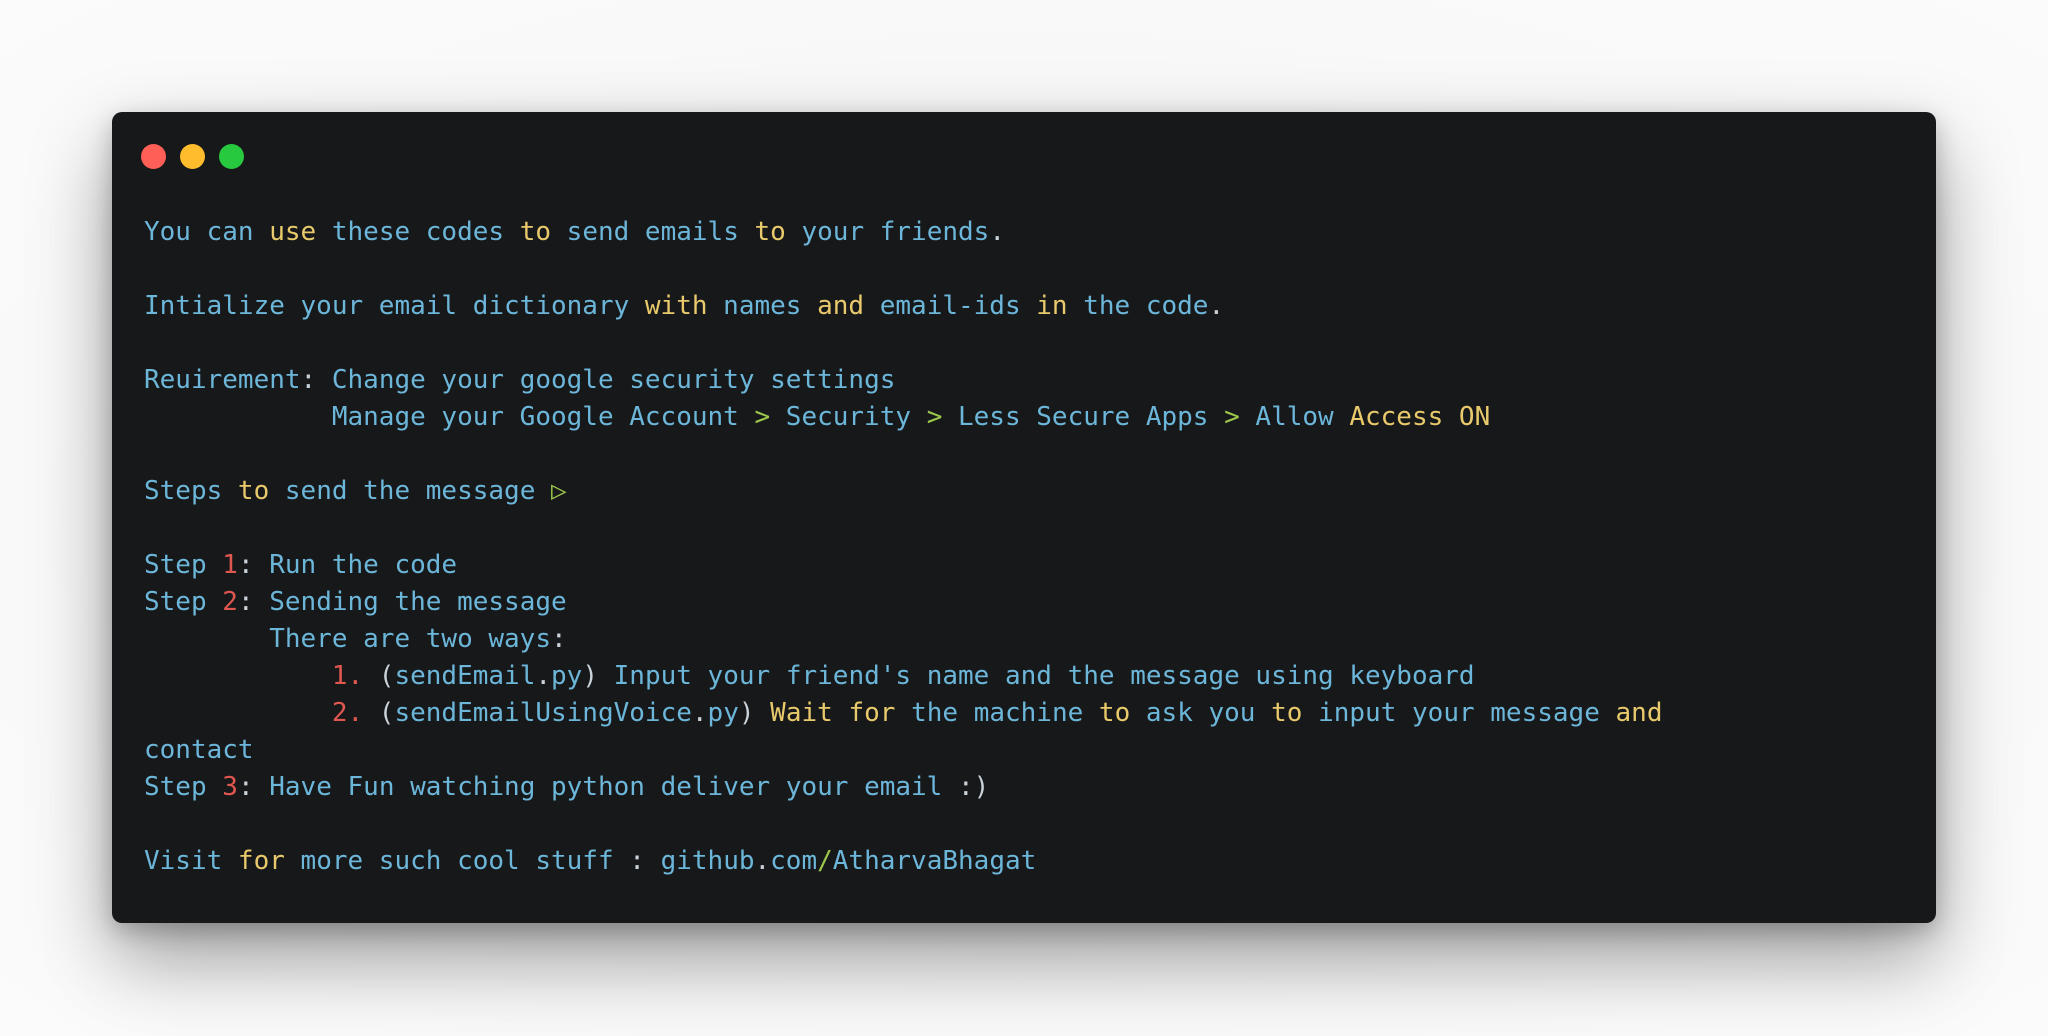  What do you see at coordinates (457, 861) in the screenshot?
I see `code-token: more such cool stuff` at bounding box center [457, 861].